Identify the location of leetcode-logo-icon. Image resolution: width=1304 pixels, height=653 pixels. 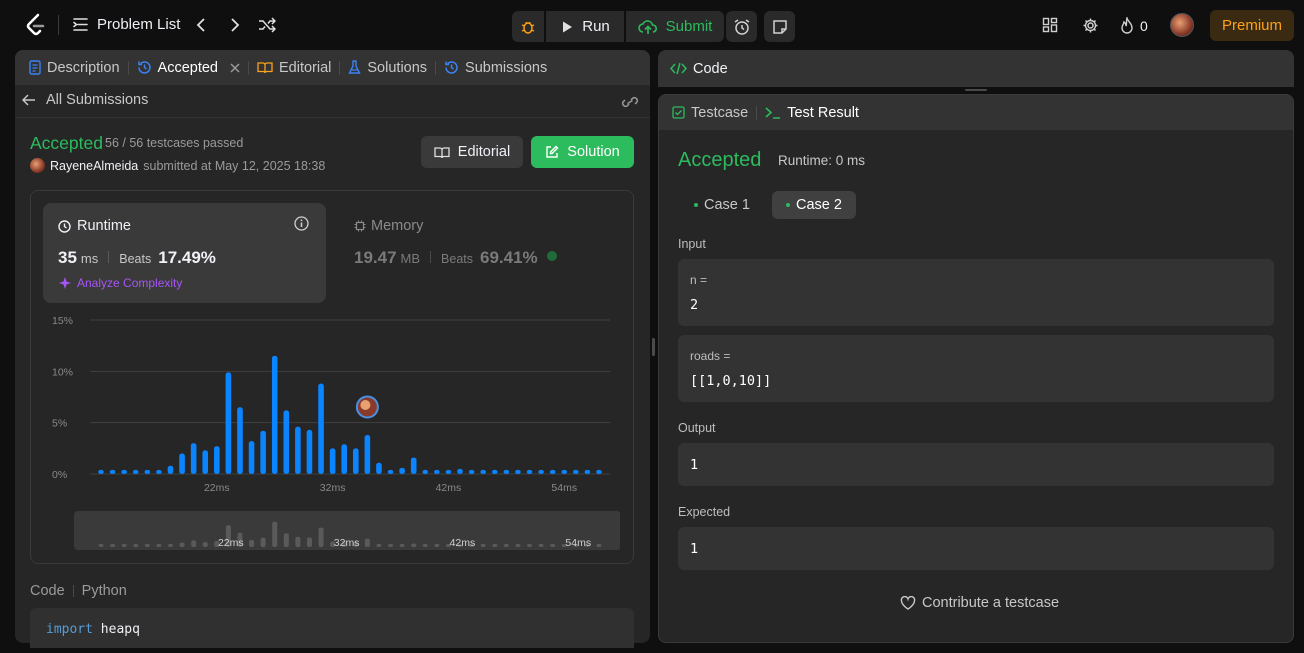
(36, 25).